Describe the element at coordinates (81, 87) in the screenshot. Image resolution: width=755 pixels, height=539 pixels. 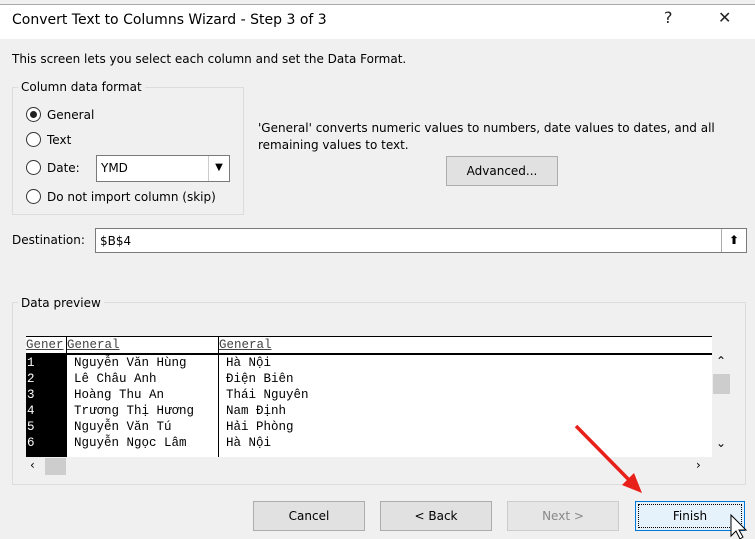
I see `column-format-legend: Column data format` at that location.